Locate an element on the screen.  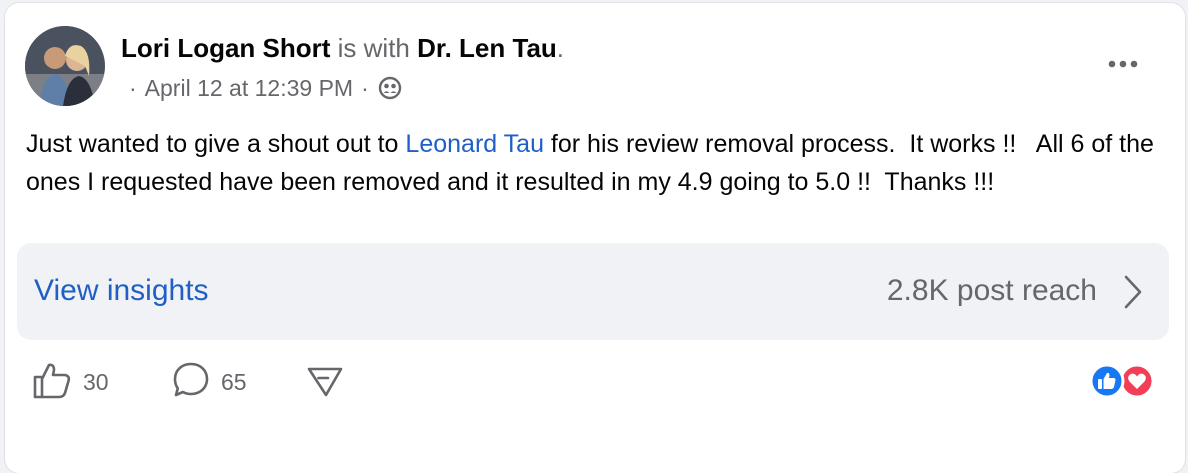
like-count: 30 is located at coordinates (96, 381).